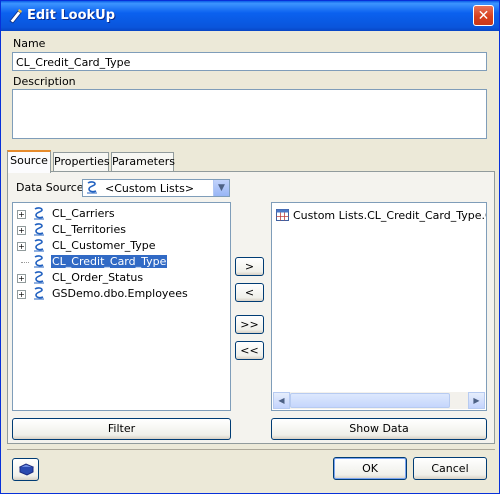 The image size is (500, 494). I want to click on description-label: Description, so click(44, 81).